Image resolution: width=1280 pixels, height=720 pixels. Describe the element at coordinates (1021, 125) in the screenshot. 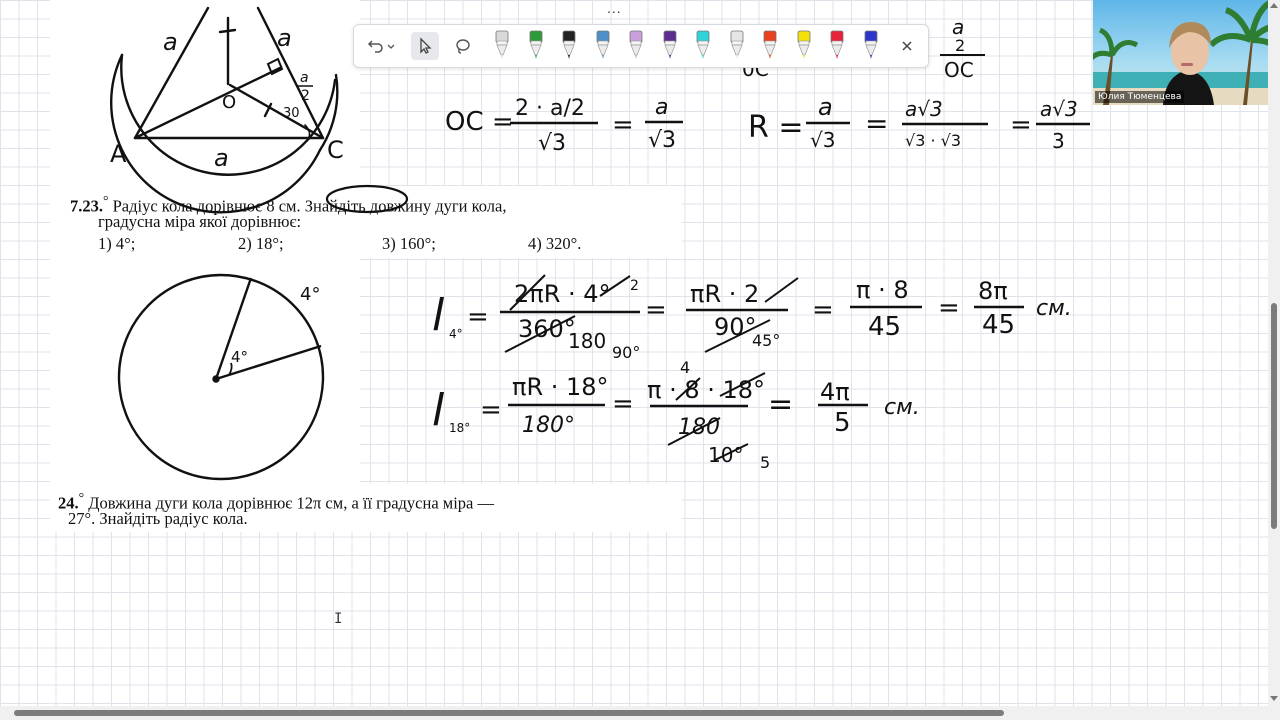

I see `r-equals2: =` at that location.